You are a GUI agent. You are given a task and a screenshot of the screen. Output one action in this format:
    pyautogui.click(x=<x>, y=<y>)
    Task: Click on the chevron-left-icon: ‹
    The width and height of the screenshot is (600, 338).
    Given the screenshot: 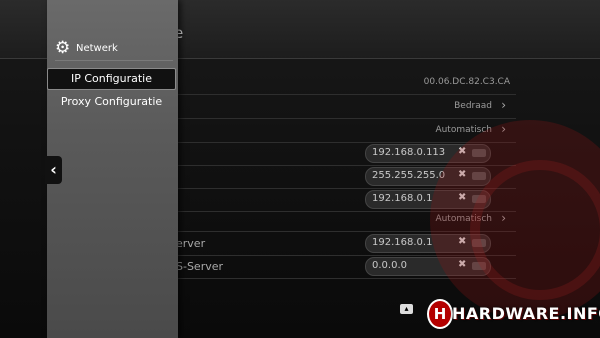 What is the action you would take?
    pyautogui.click(x=53, y=170)
    